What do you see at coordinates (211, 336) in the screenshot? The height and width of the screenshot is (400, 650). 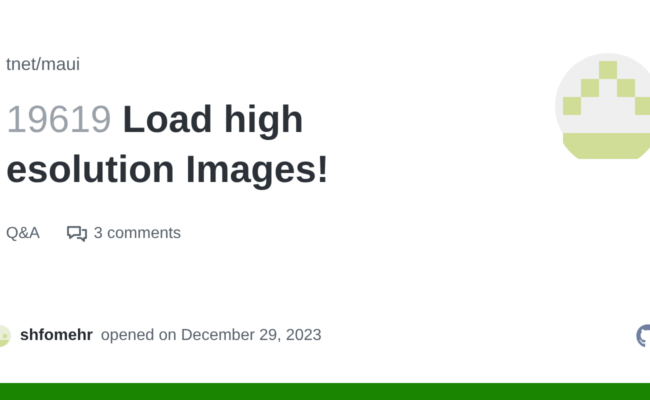 I see `opened-date: opened on December 29, 2023` at bounding box center [211, 336].